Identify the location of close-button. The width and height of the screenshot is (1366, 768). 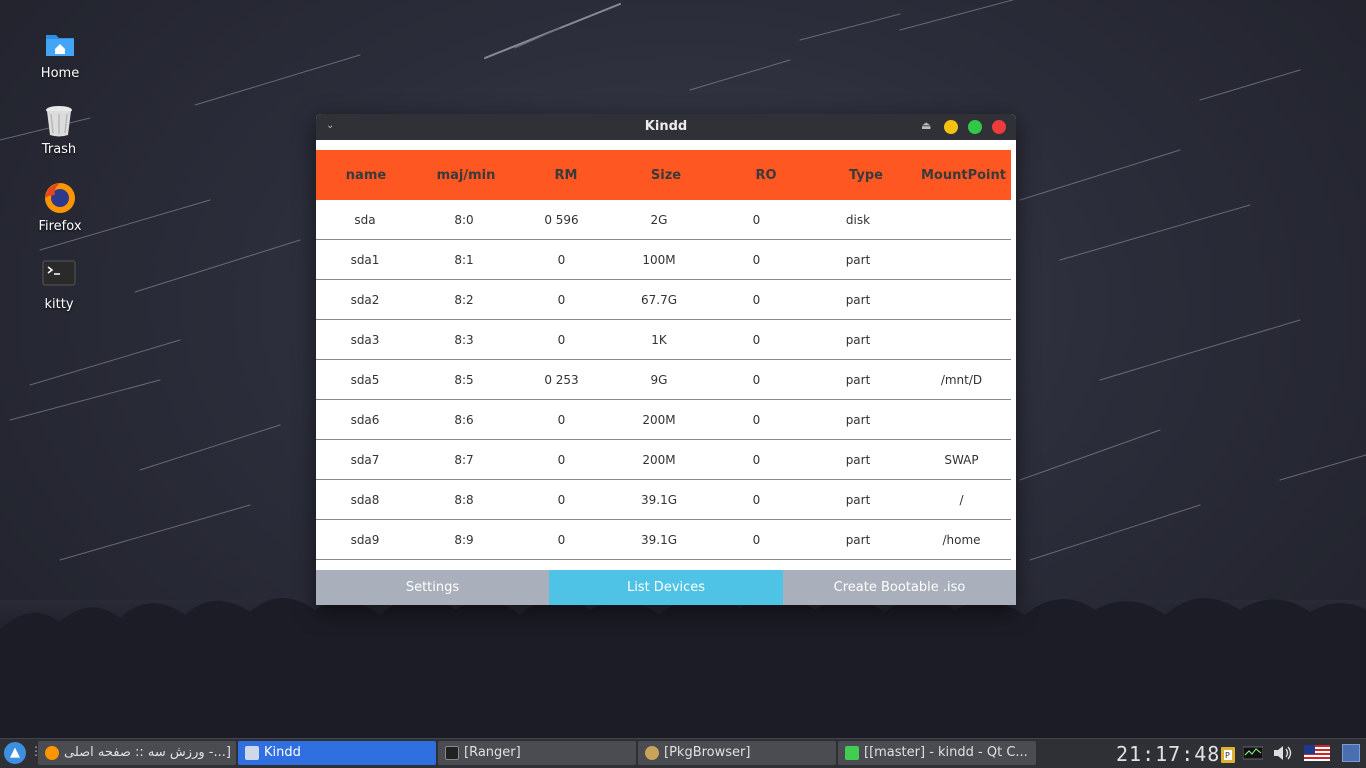
(999, 127).